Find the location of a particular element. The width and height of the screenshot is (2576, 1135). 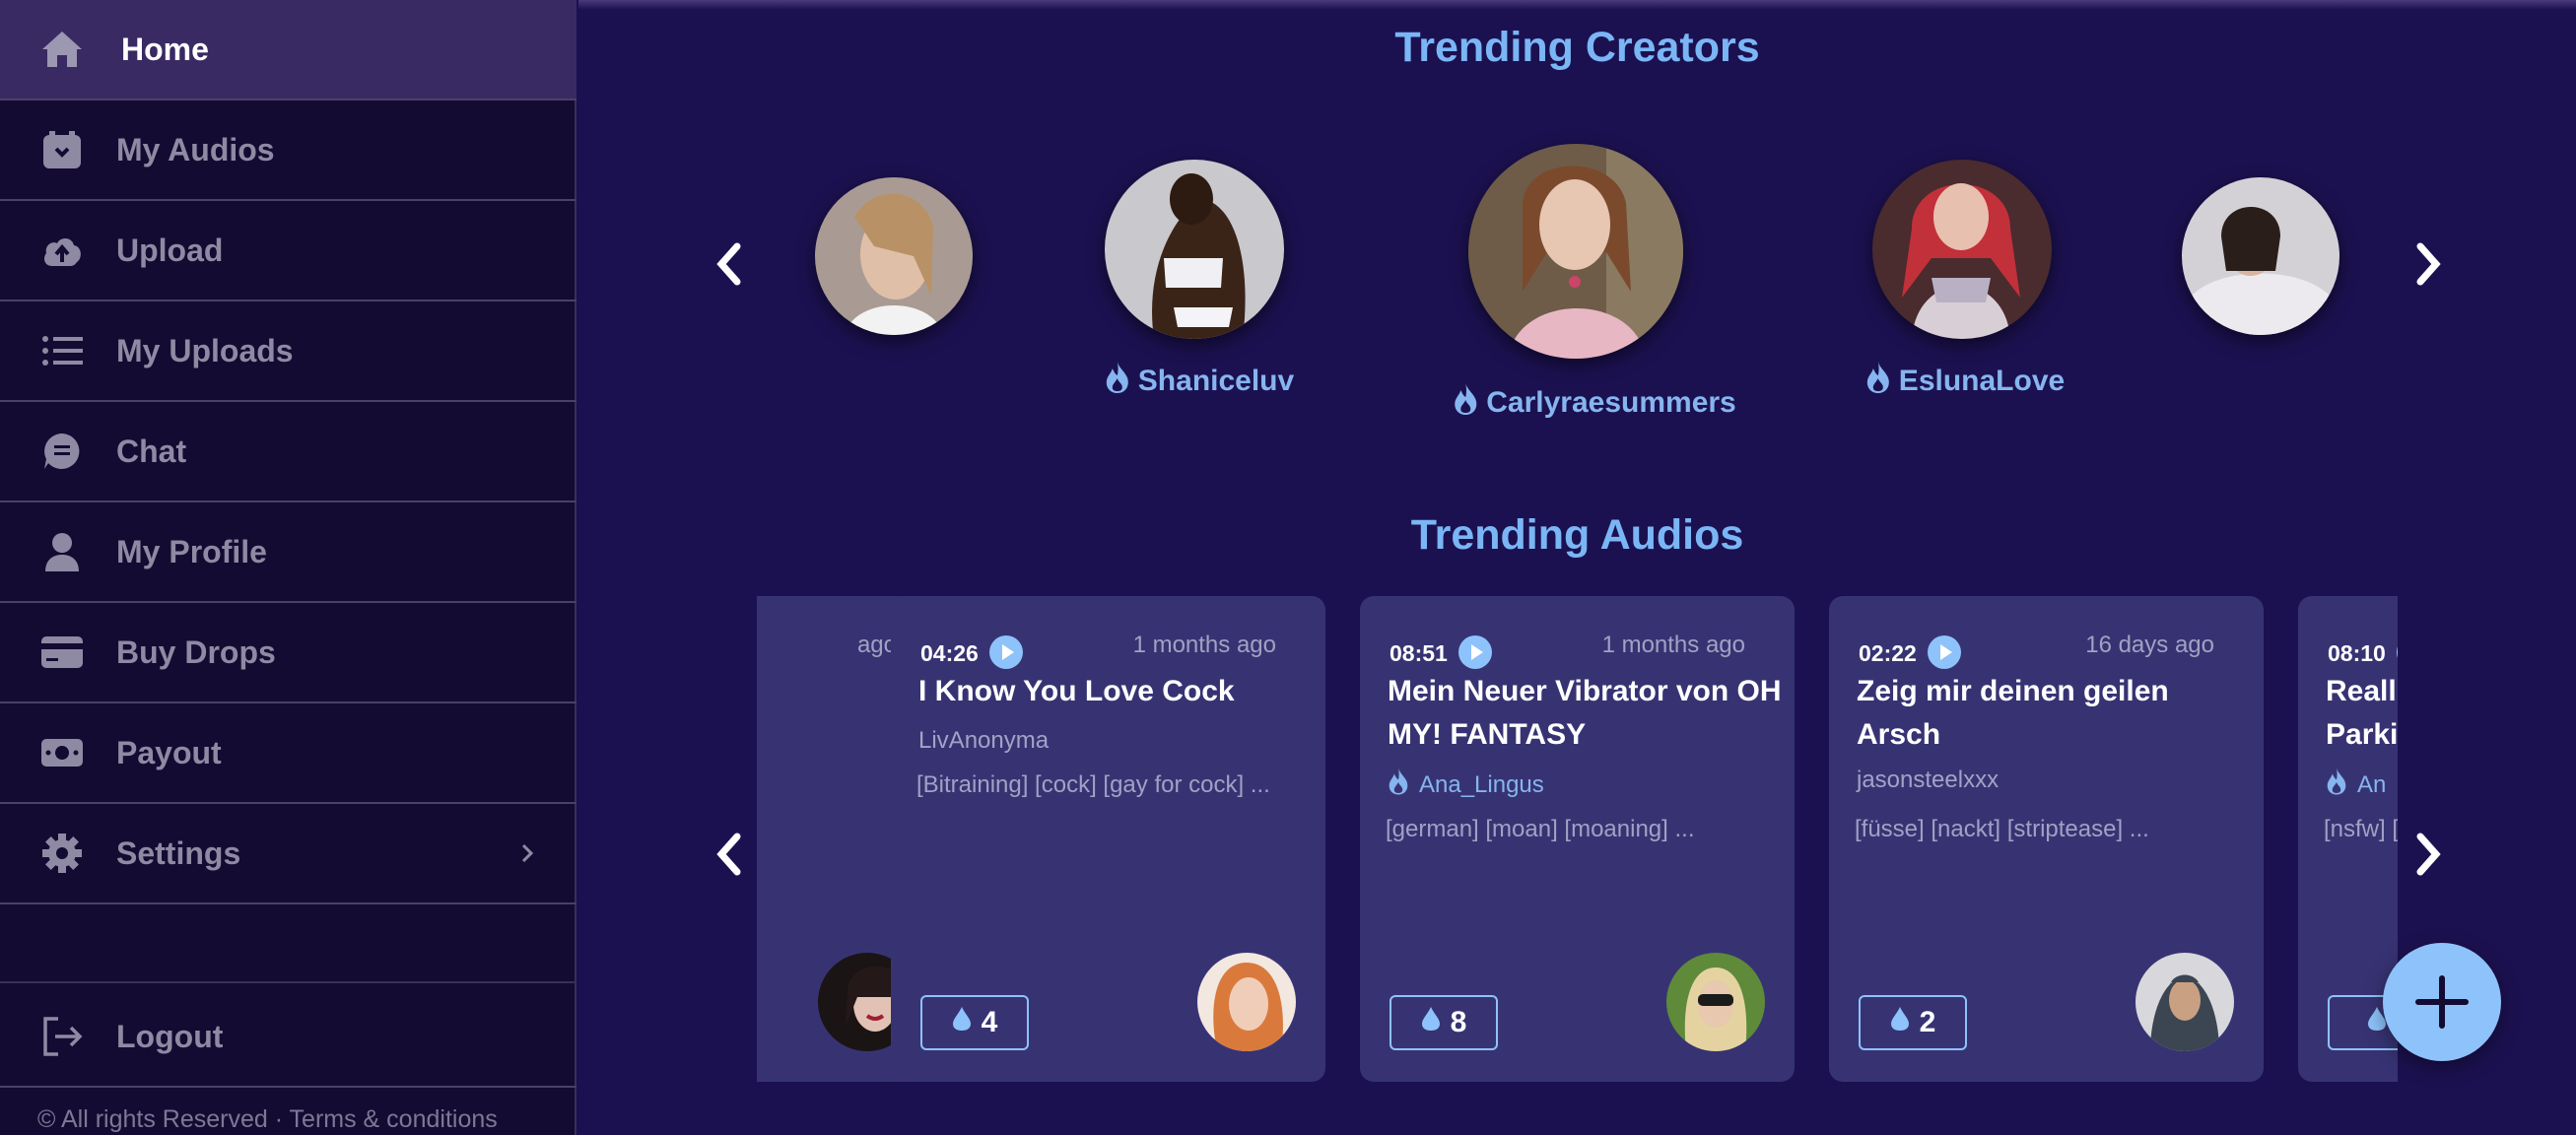

audio-author: LivAnonyma is located at coordinates (983, 741).